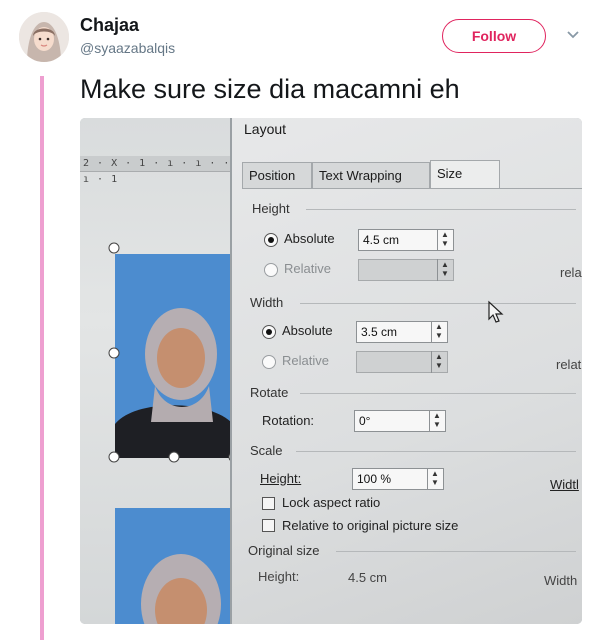  What do you see at coordinates (465, 174) in the screenshot?
I see `tab-size: Size` at bounding box center [465, 174].